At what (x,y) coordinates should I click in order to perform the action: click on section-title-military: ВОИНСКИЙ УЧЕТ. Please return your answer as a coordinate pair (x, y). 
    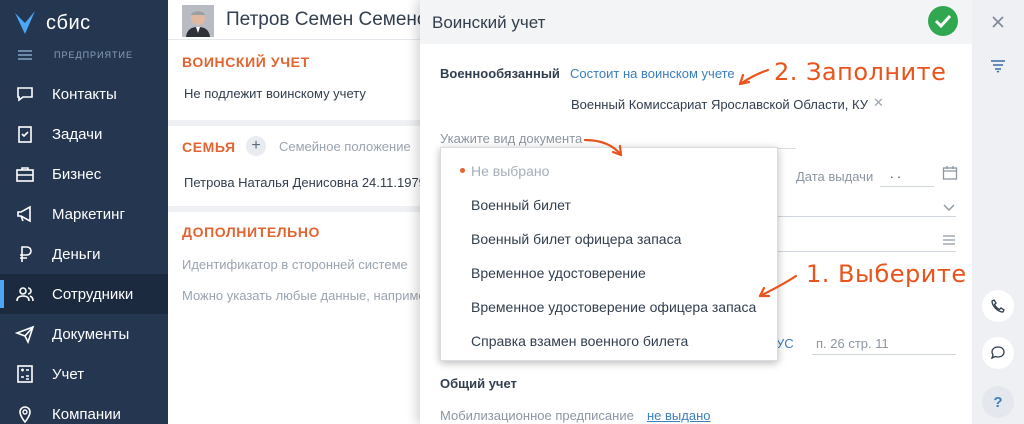
    Looking at the image, I should click on (246, 62).